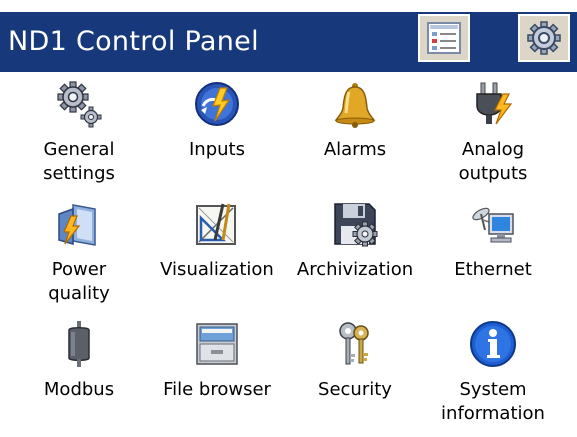 This screenshot has width=577, height=437. I want to click on info-icon, so click(493, 344).